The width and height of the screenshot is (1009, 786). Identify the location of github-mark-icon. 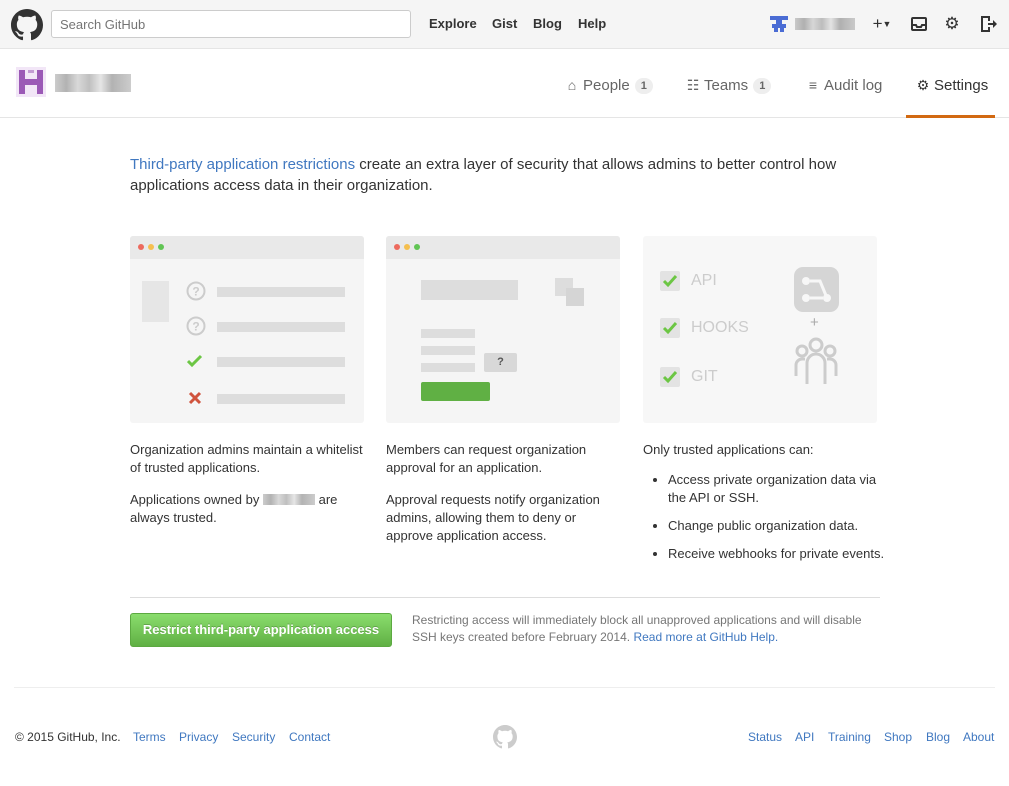
(505, 737).